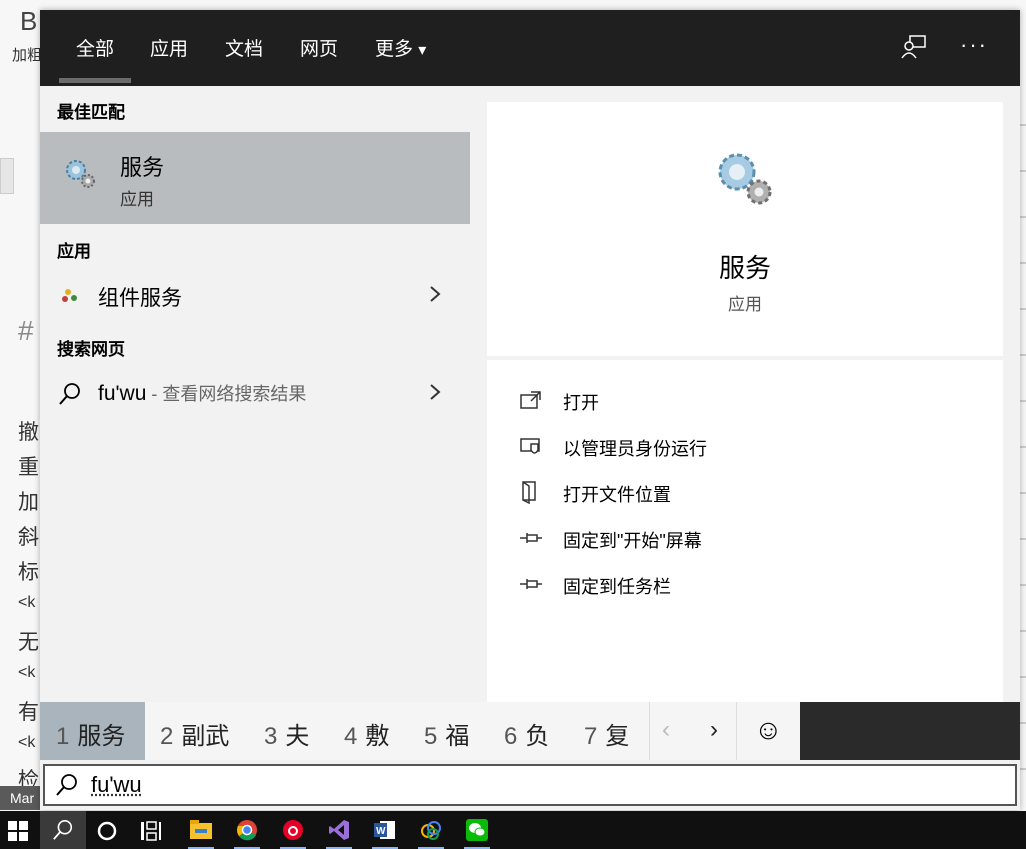  What do you see at coordinates (749, 585) in the screenshot?
I see `action-pin-to-taskbar: 固定到任务栏` at bounding box center [749, 585].